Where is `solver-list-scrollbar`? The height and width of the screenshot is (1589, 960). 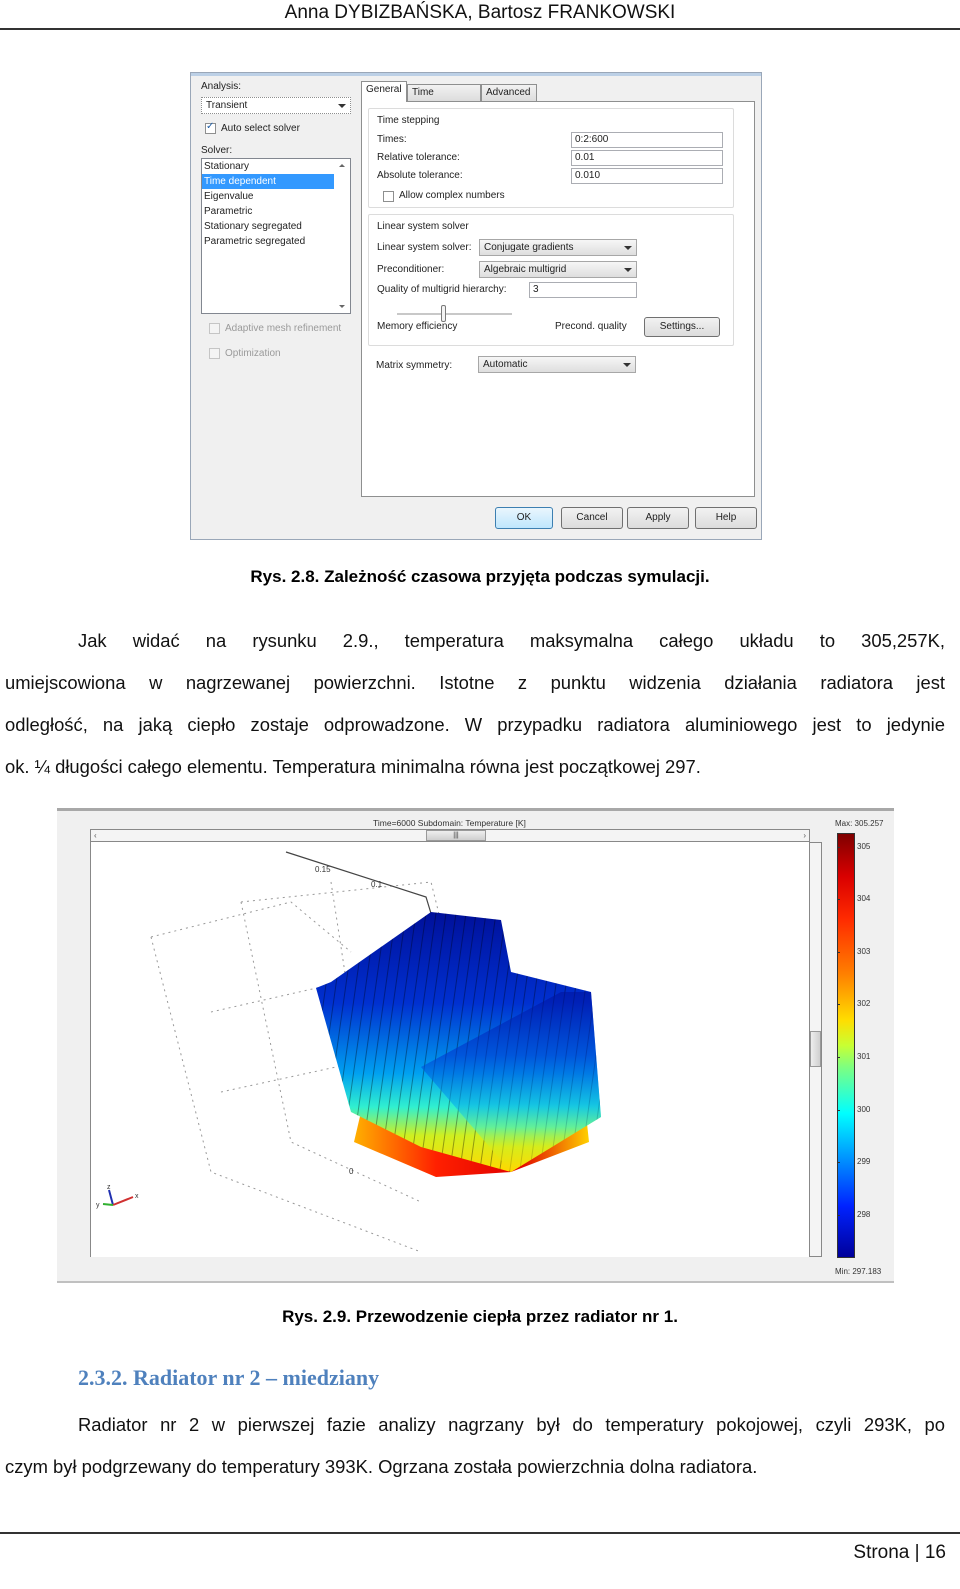 solver-list-scrollbar is located at coordinates (342, 236).